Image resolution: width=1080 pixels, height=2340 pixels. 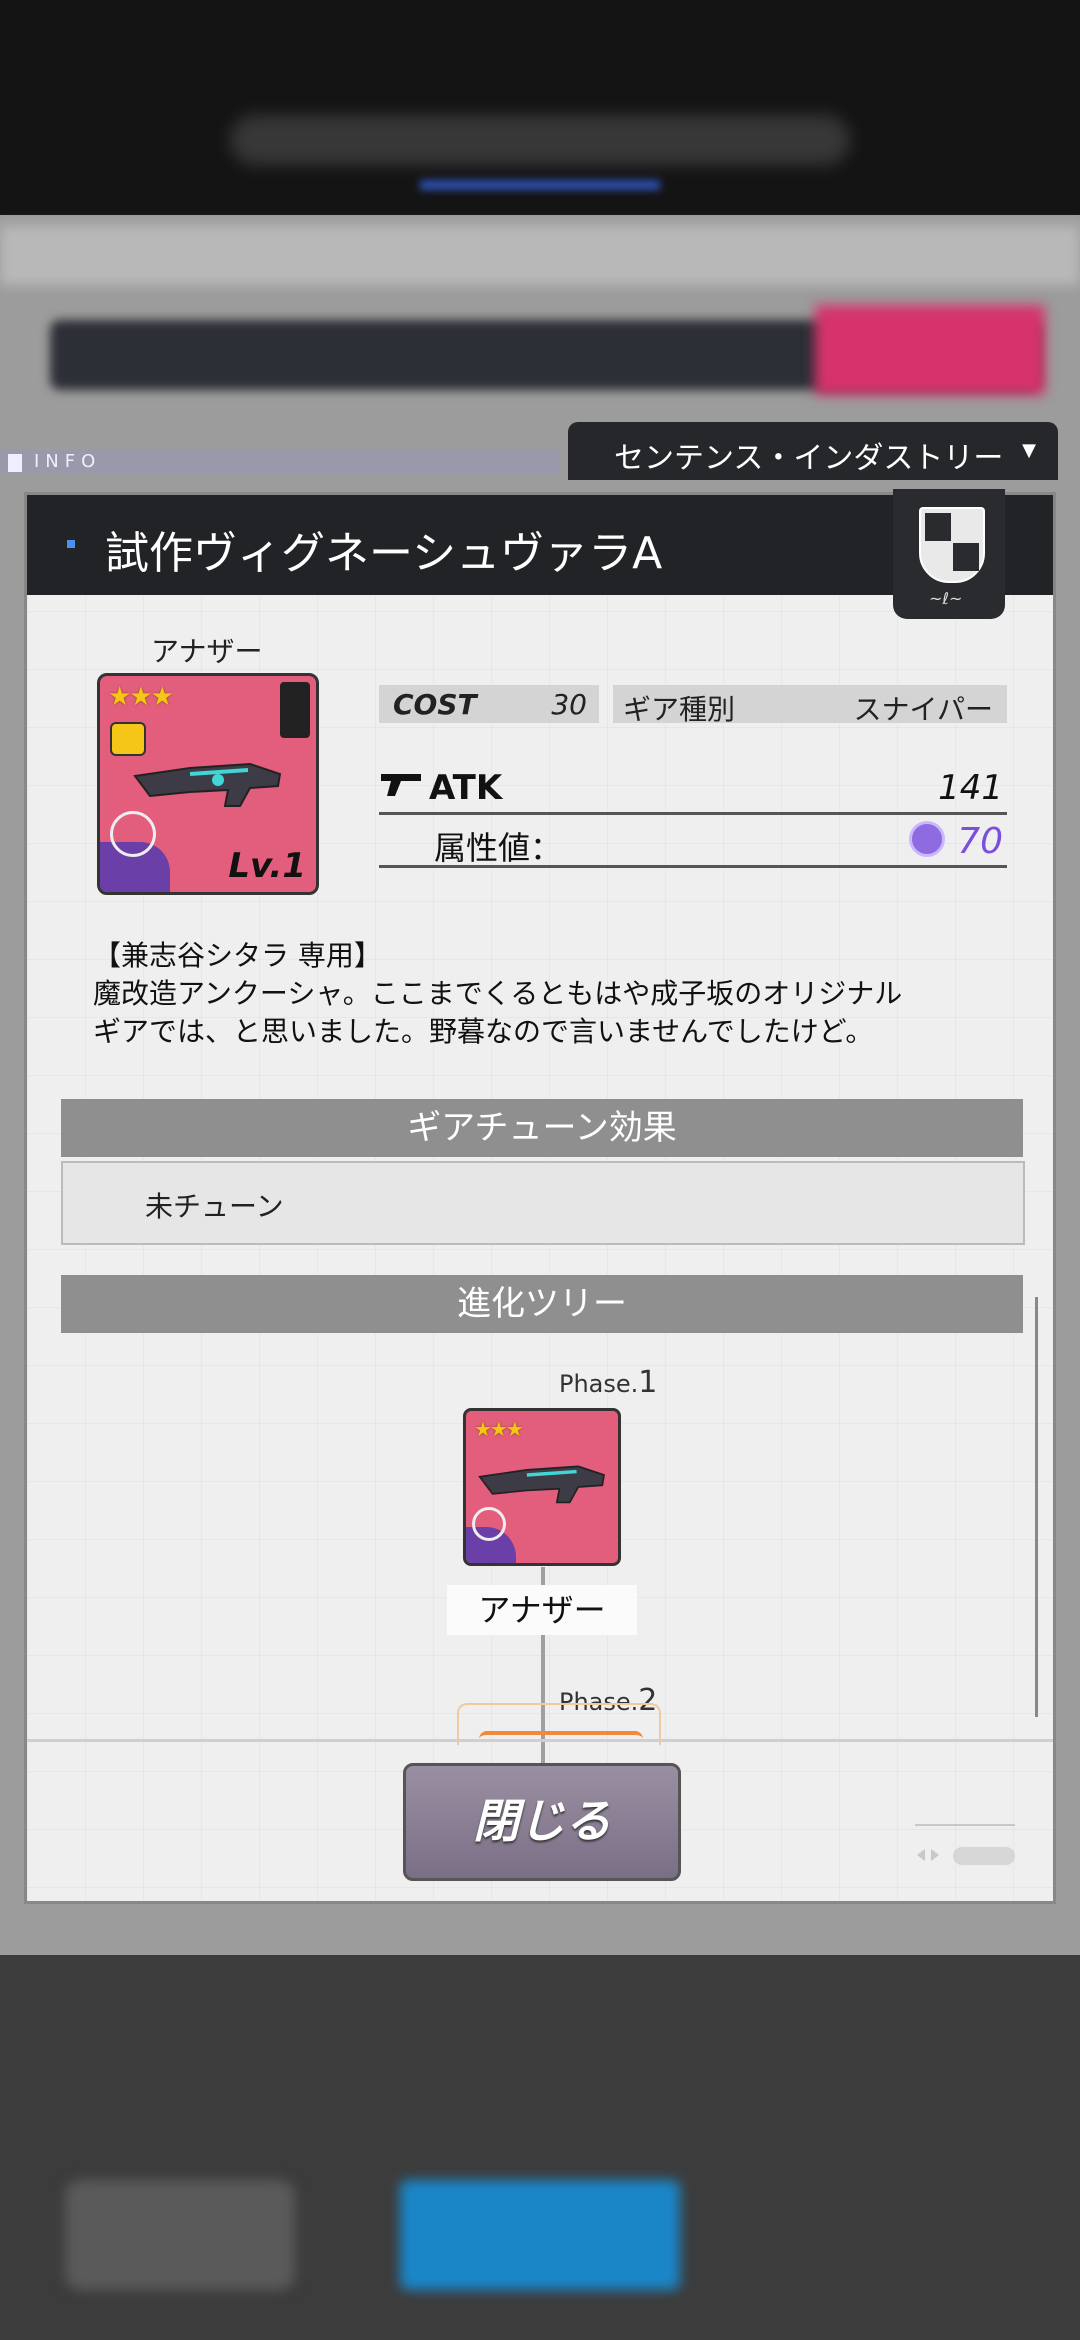 I want to click on close-button: 閉じる, so click(x=542, y=1822).